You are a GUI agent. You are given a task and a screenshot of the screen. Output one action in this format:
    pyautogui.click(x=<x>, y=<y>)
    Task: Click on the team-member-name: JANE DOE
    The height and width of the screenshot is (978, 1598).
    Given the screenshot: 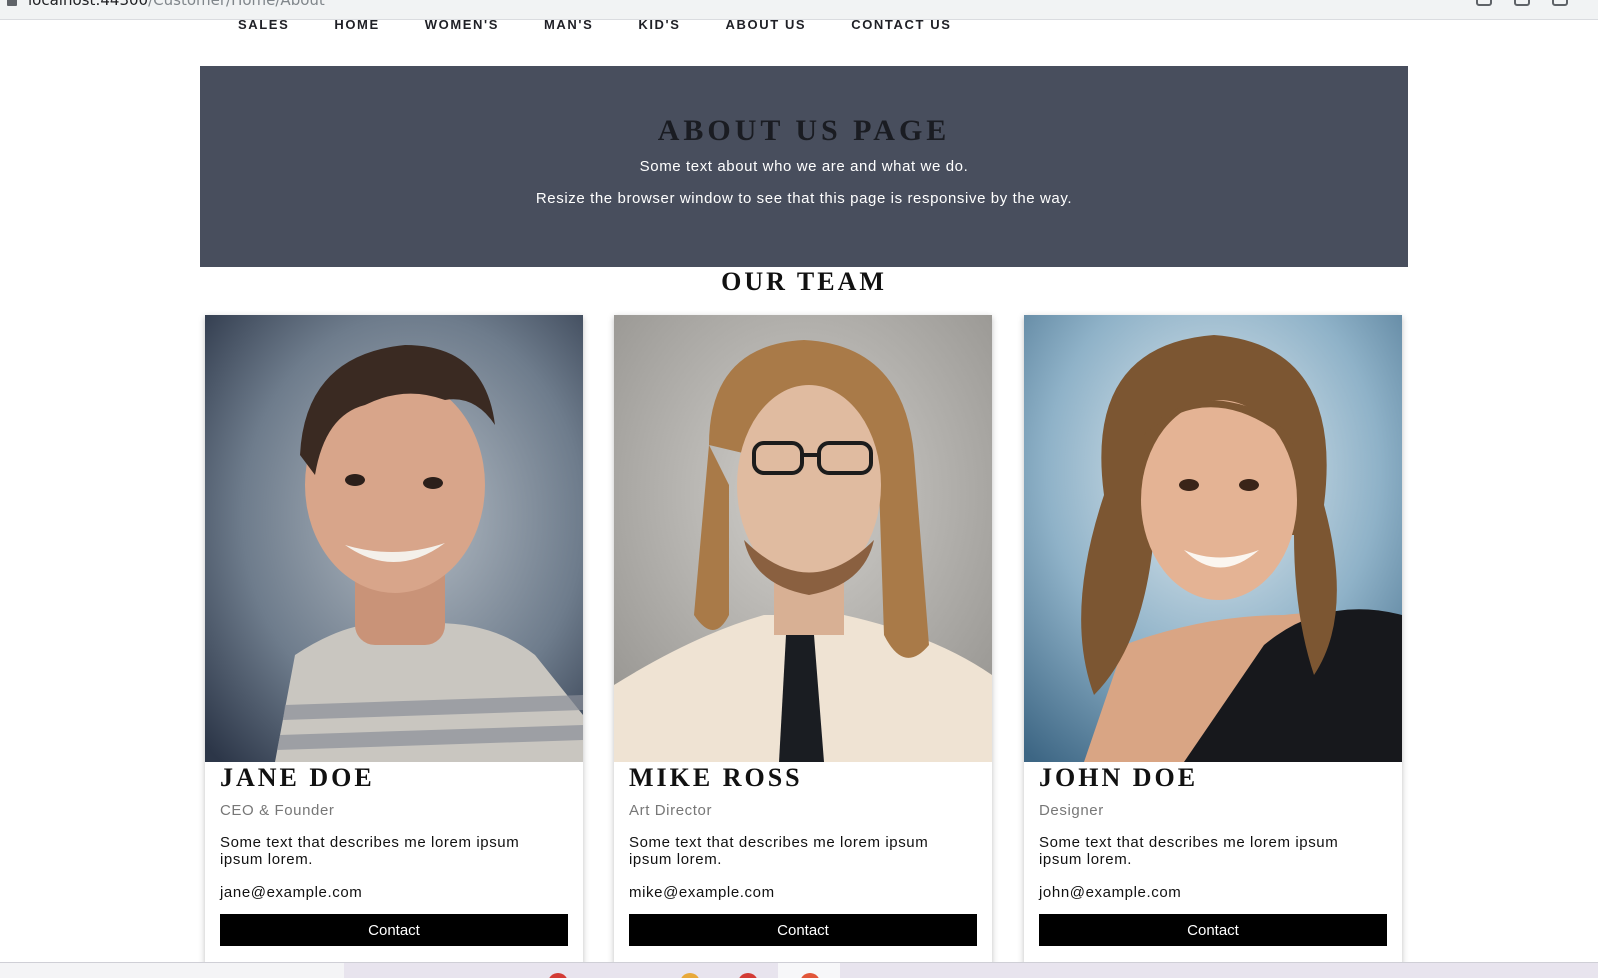 What is the action you would take?
    pyautogui.click(x=297, y=777)
    